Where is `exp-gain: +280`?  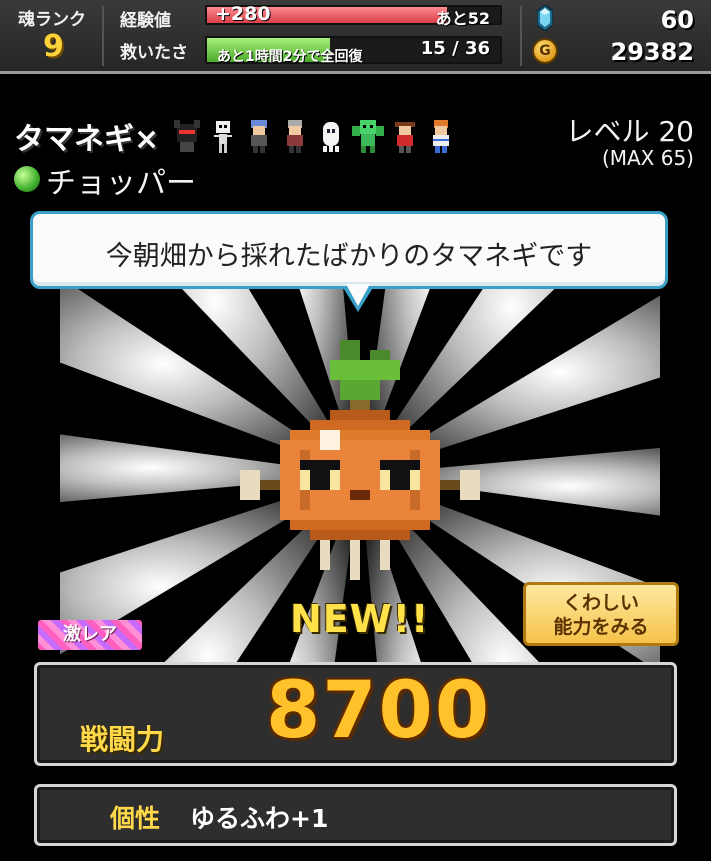
exp-gain: +280 is located at coordinates (243, 14).